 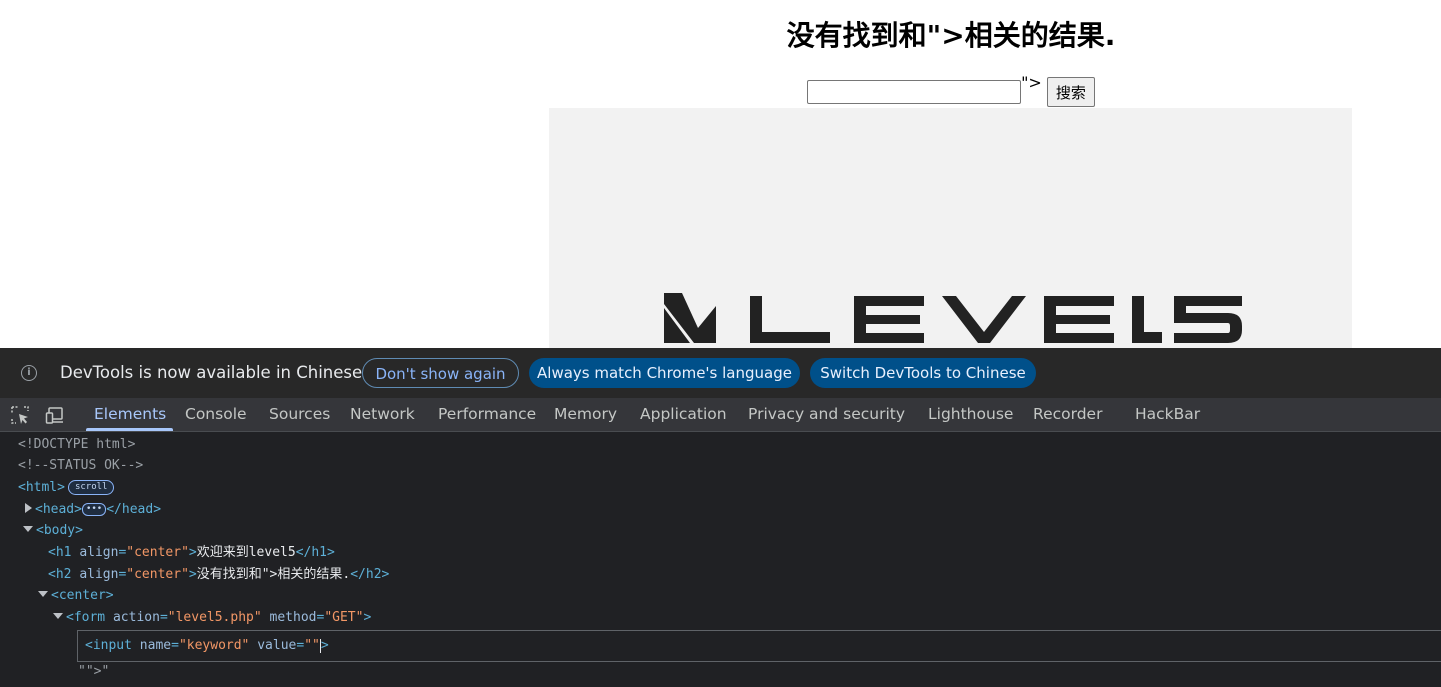 I want to click on text-node: "">", so click(x=93, y=672).